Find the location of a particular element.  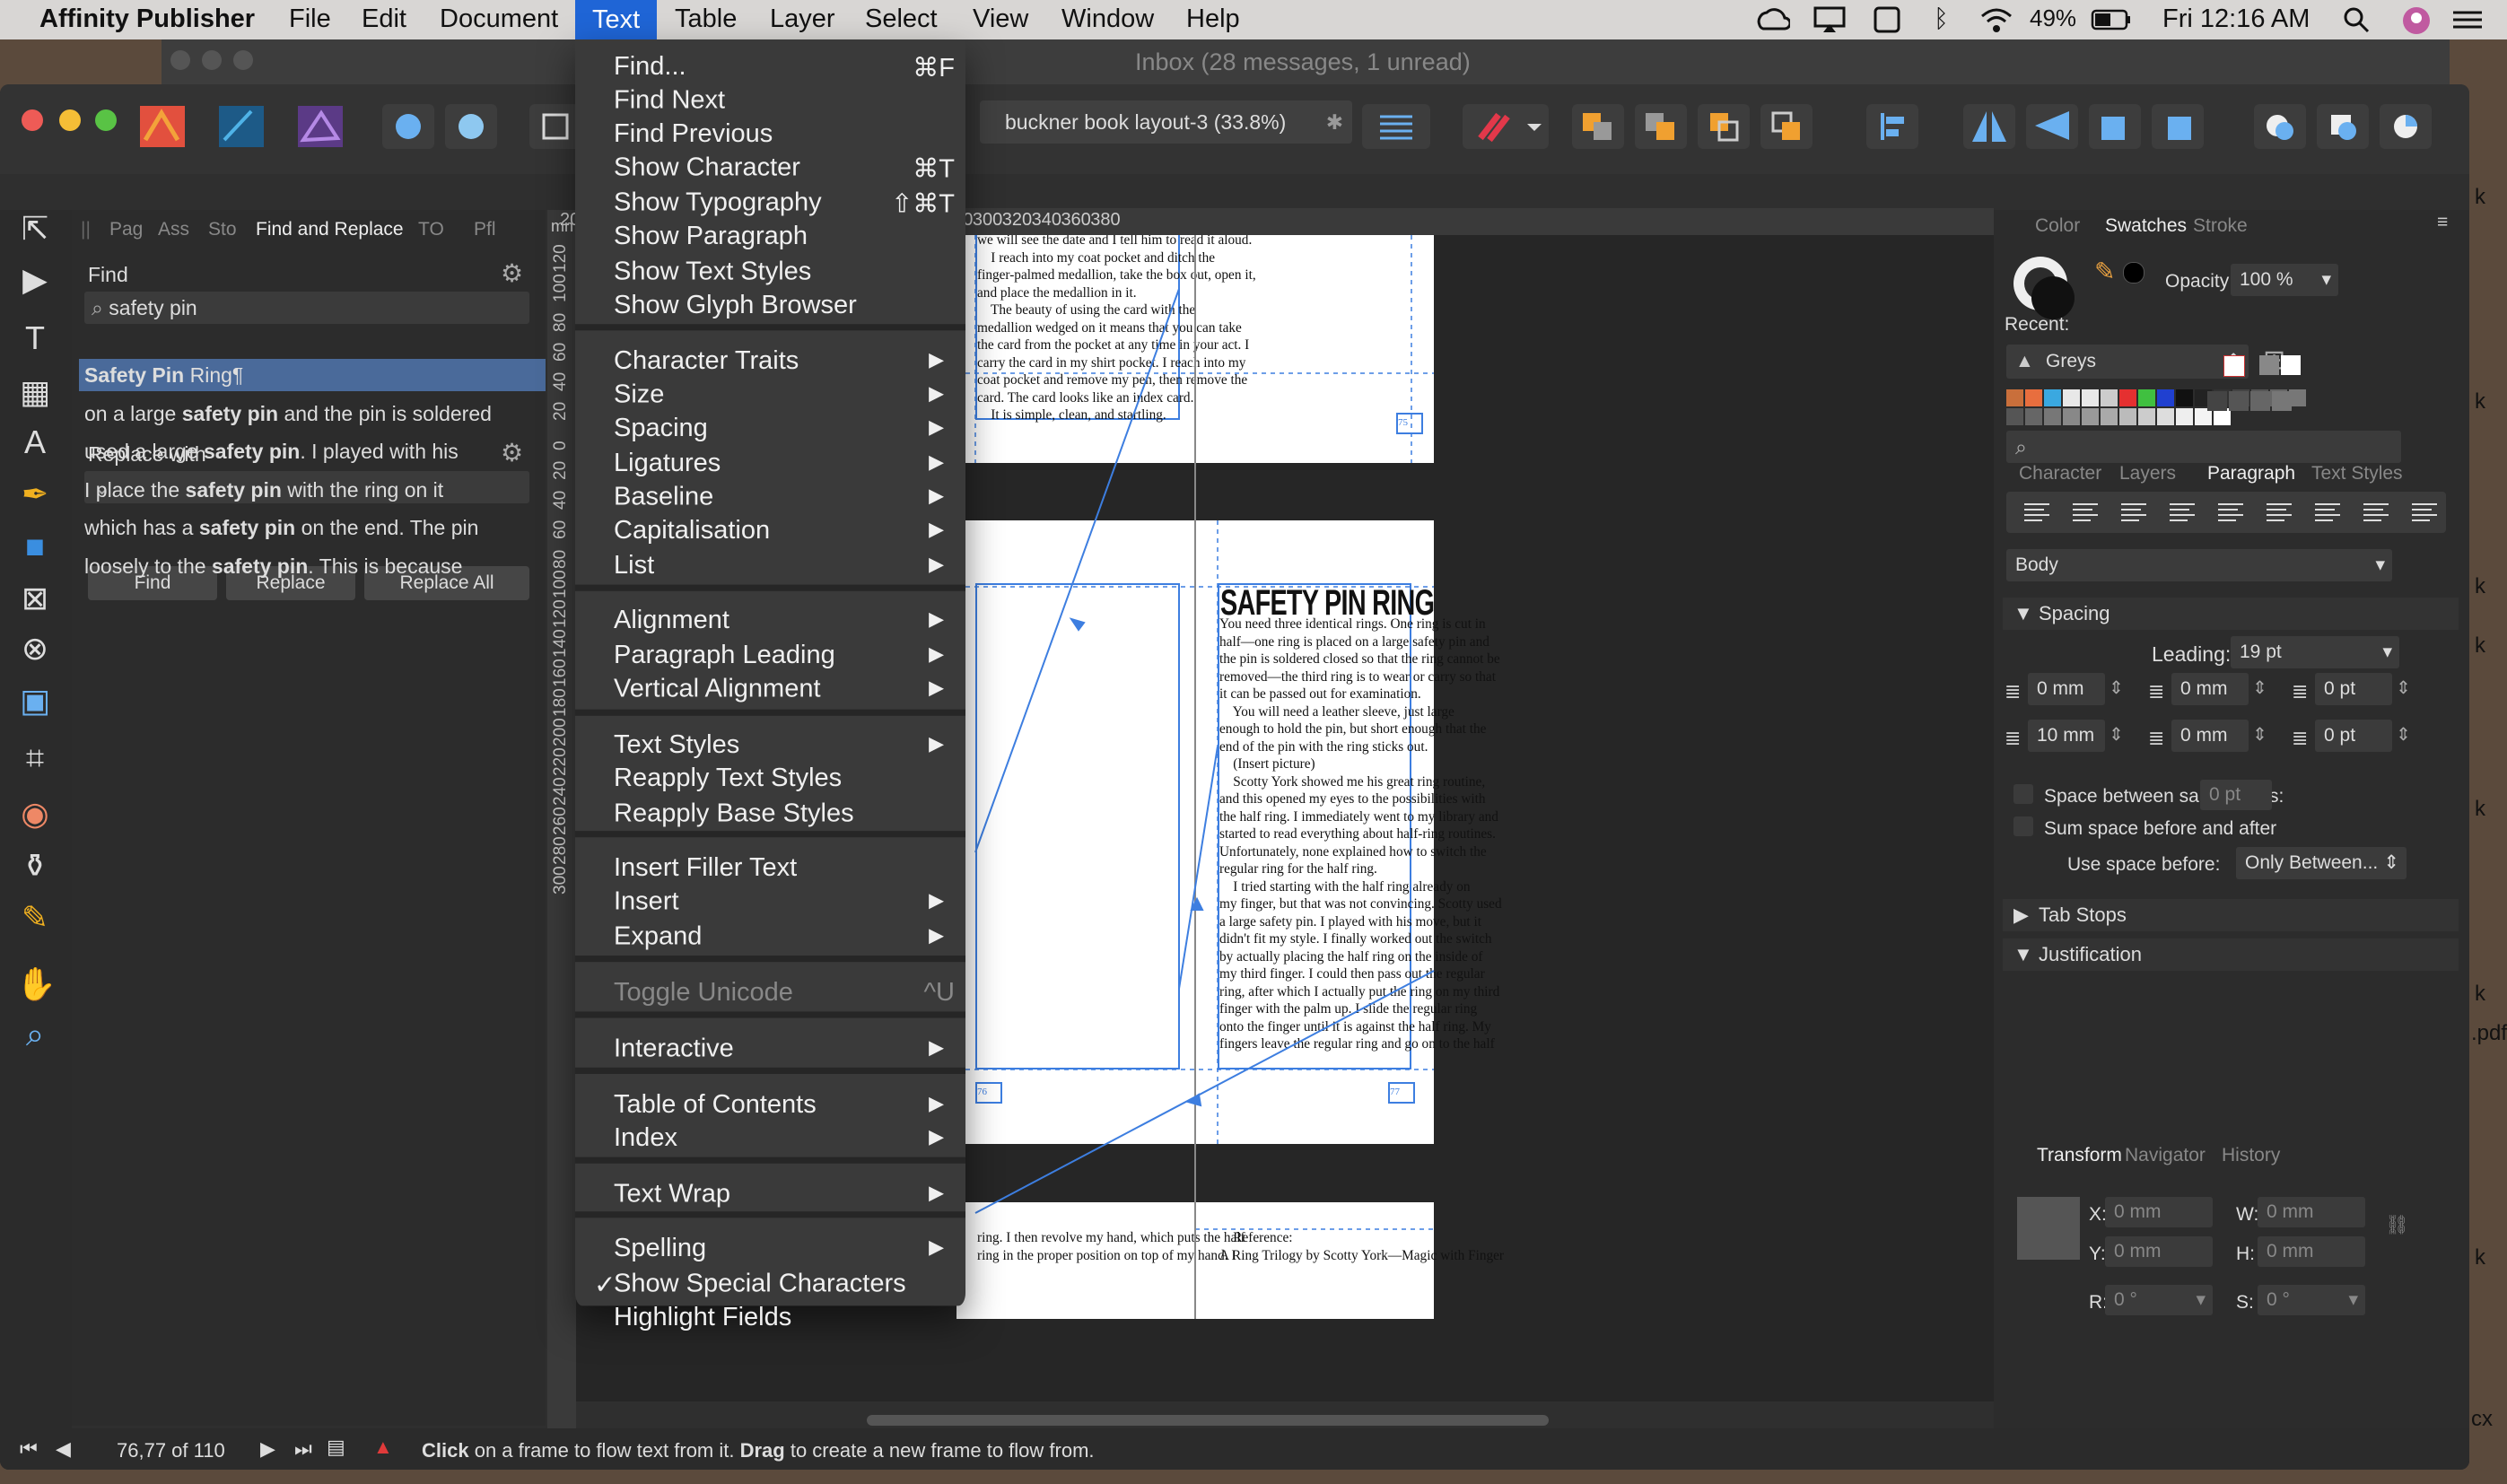

app-menu: Affinity Publisher is located at coordinates (147, 19).